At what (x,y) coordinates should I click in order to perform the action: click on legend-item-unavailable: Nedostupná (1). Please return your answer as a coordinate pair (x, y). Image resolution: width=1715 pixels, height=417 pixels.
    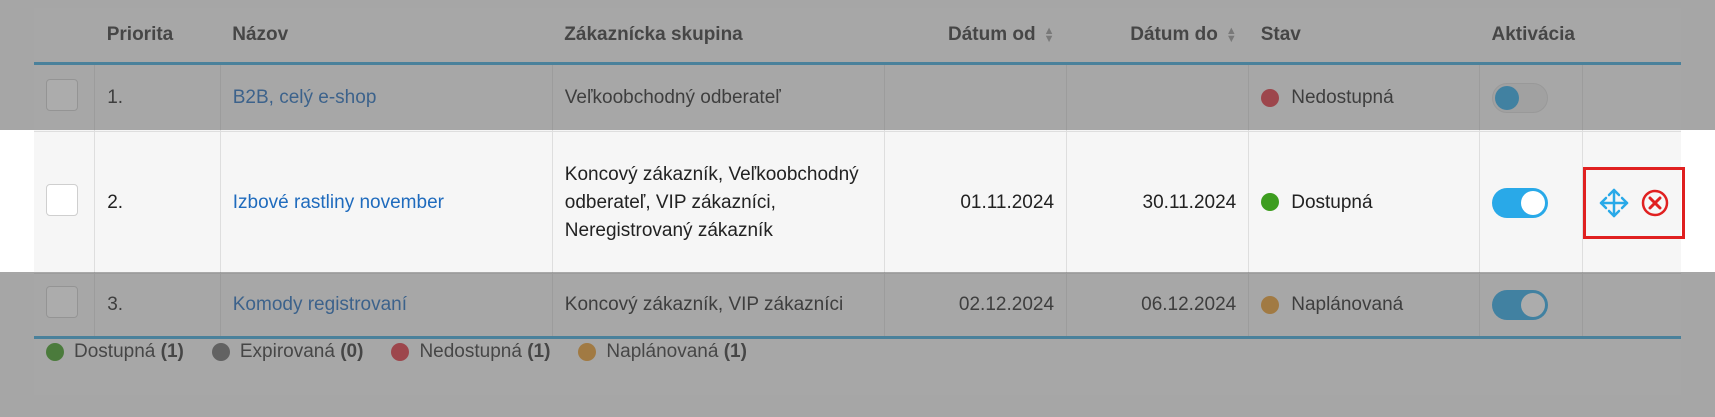
    Looking at the image, I should click on (470, 352).